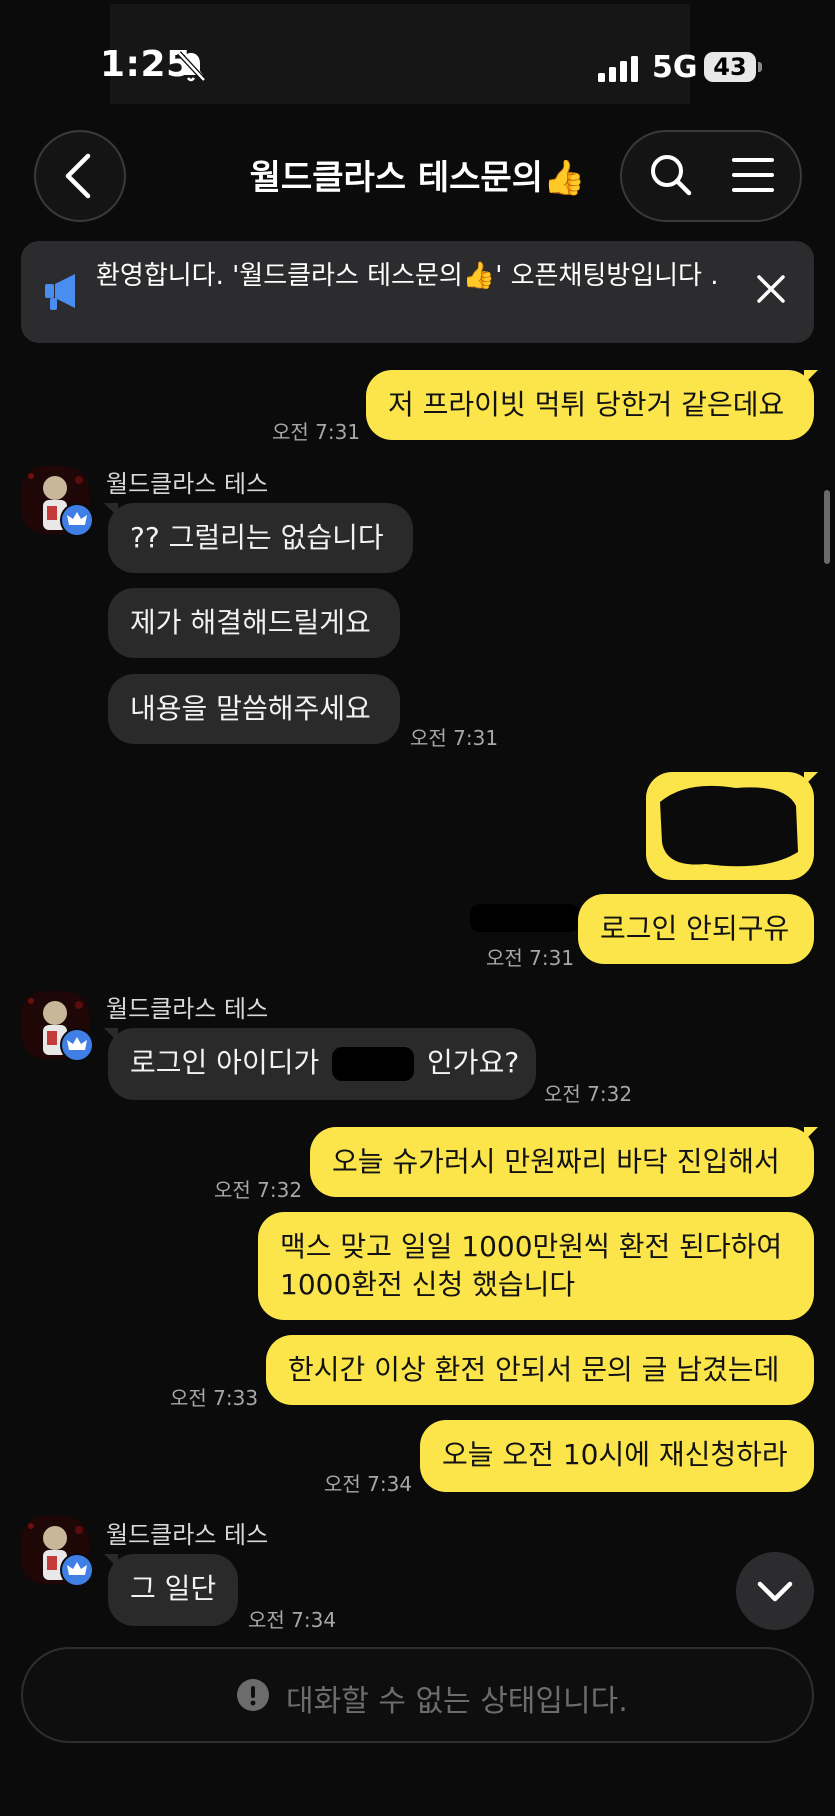  Describe the element at coordinates (417, 178) in the screenshot. I see `chat-room-title: 월드클라스 테스문의👍` at that location.